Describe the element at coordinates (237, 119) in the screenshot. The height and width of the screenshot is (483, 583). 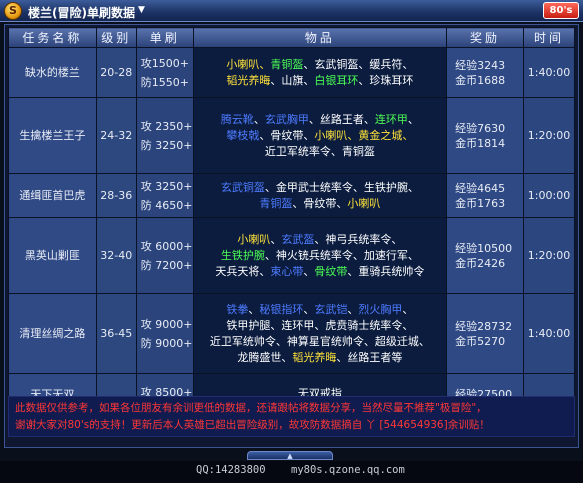
I see `item-text: 腾云靴` at that location.